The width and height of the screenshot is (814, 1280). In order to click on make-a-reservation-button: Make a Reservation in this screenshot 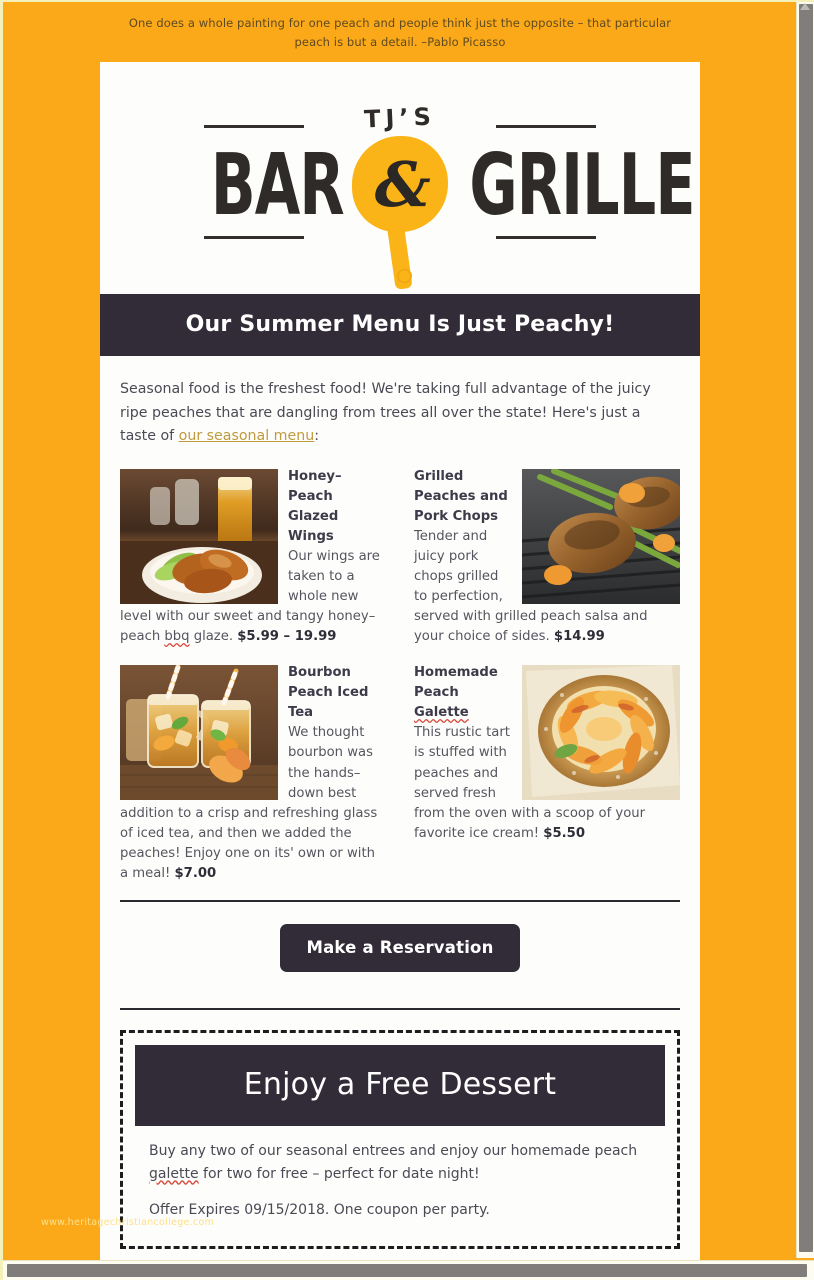, I will do `click(400, 947)`.